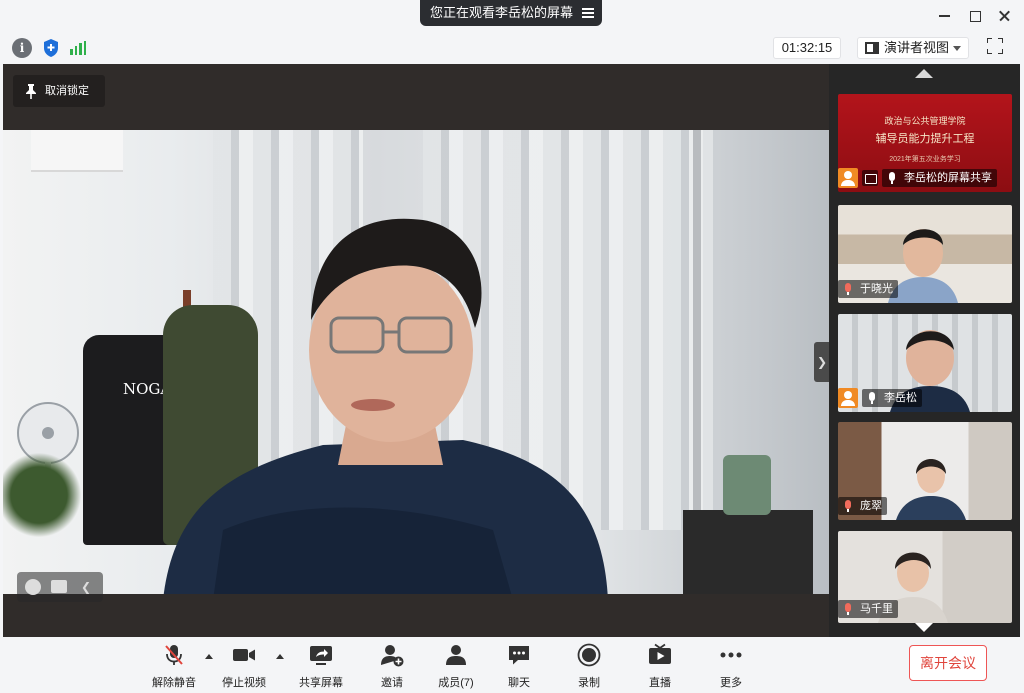 The image size is (1024, 693). I want to click on stop-video-button: 停止视频, so click(244, 666).